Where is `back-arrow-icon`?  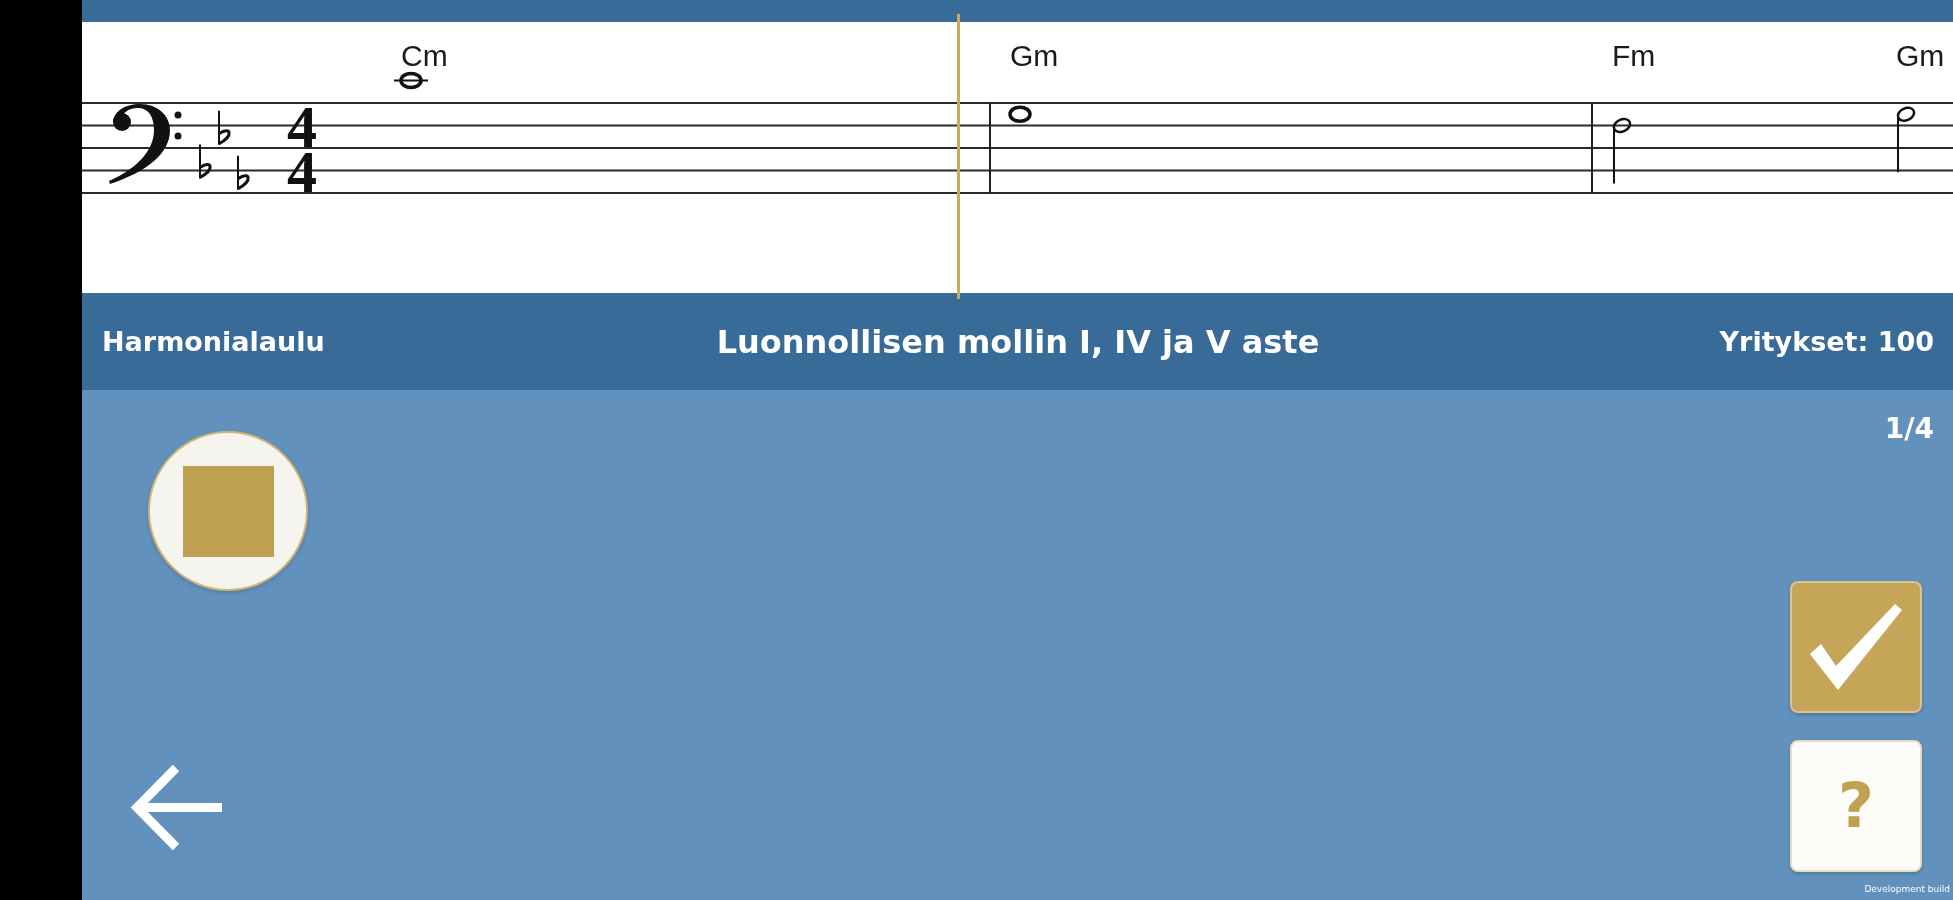 back-arrow-icon is located at coordinates (177, 807).